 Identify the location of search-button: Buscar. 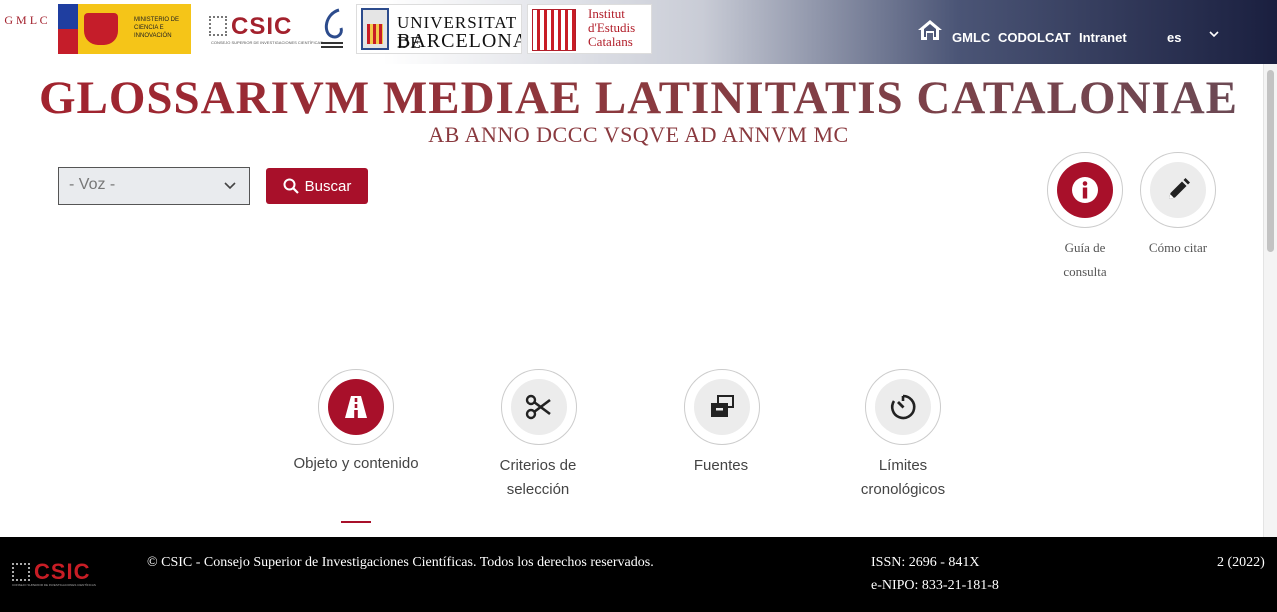
(317, 186).